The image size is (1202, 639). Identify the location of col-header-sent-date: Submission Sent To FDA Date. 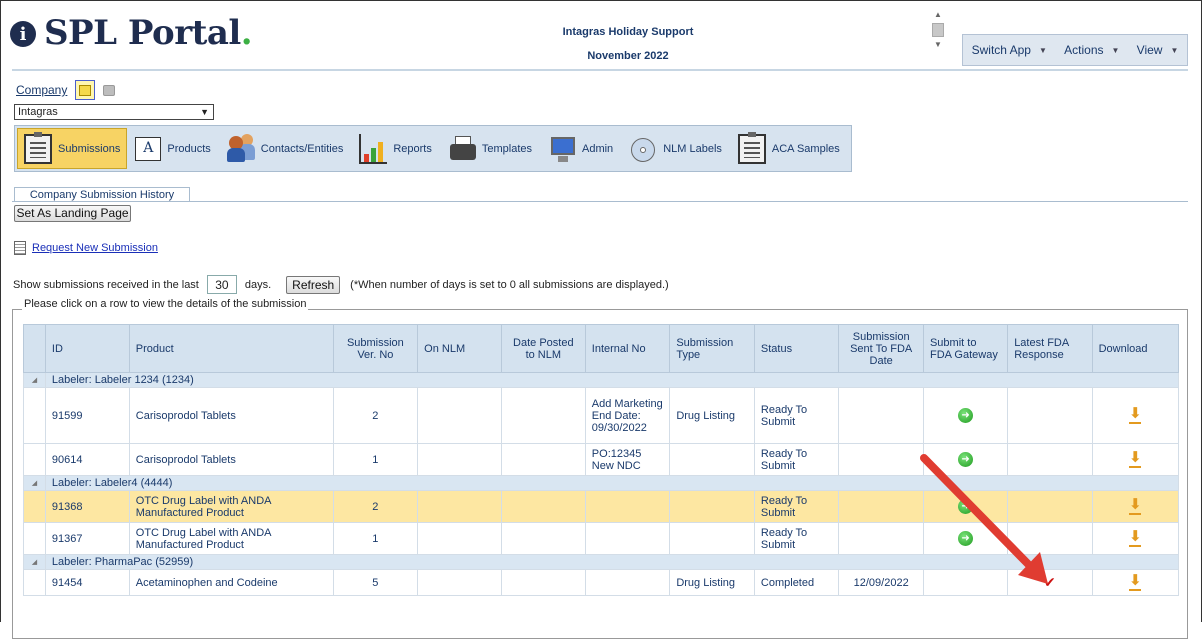
(881, 348).